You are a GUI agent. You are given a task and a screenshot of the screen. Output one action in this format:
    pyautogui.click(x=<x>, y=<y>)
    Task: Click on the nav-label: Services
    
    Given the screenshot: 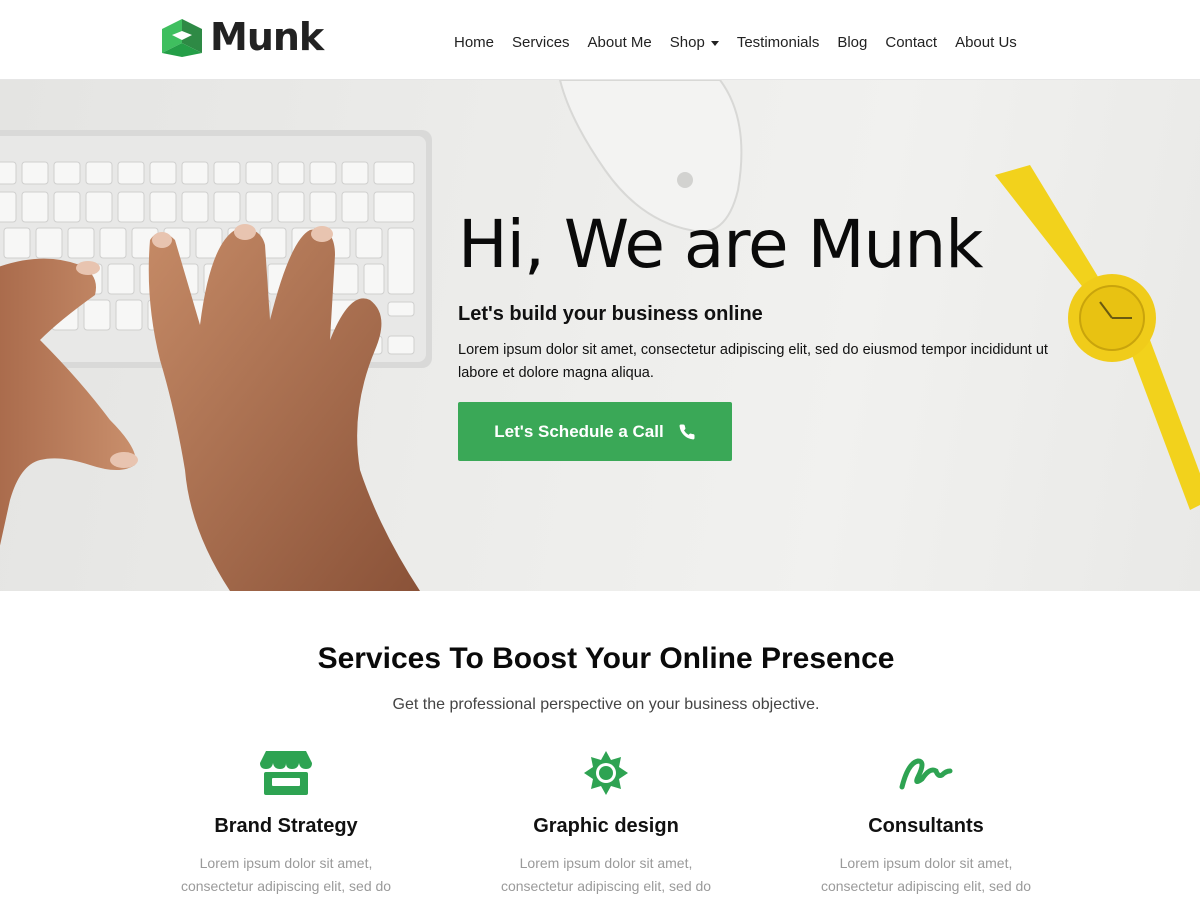 What is the action you would take?
    pyautogui.click(x=541, y=42)
    